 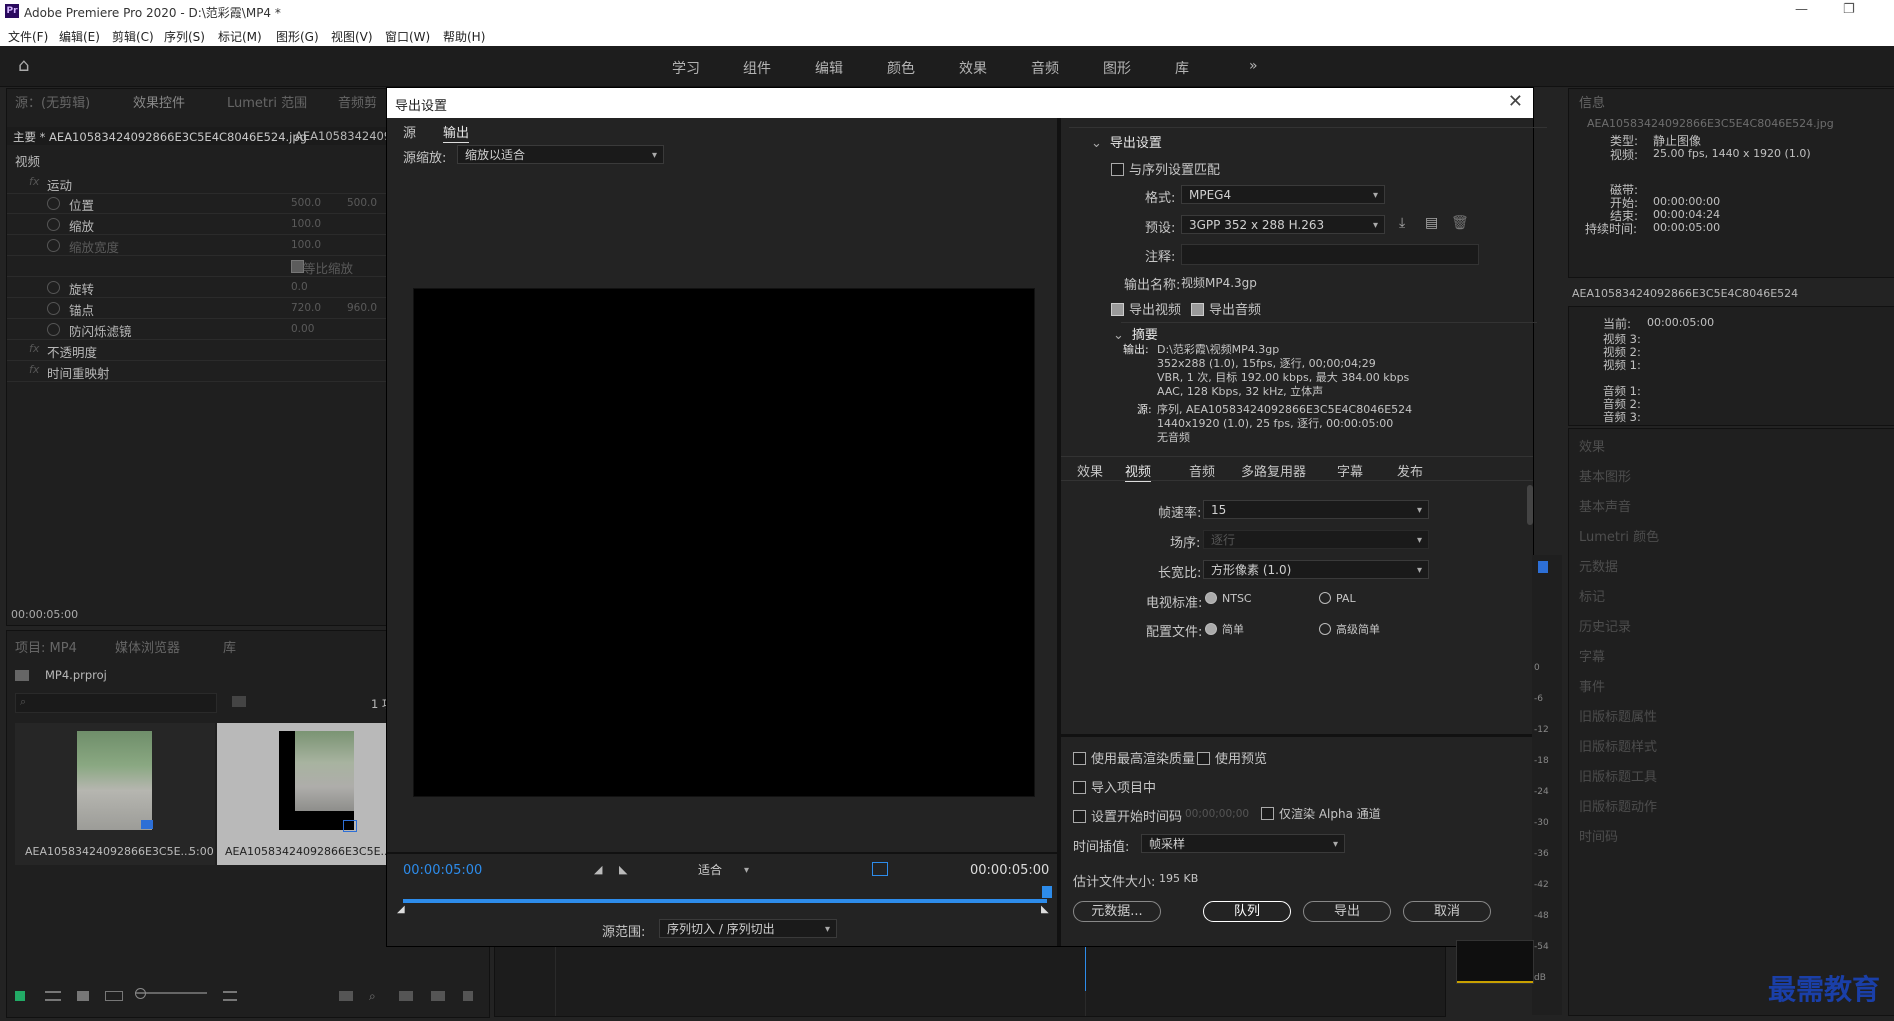 What do you see at coordinates (229, 646) in the screenshot?
I see `tab-libraries: 库` at bounding box center [229, 646].